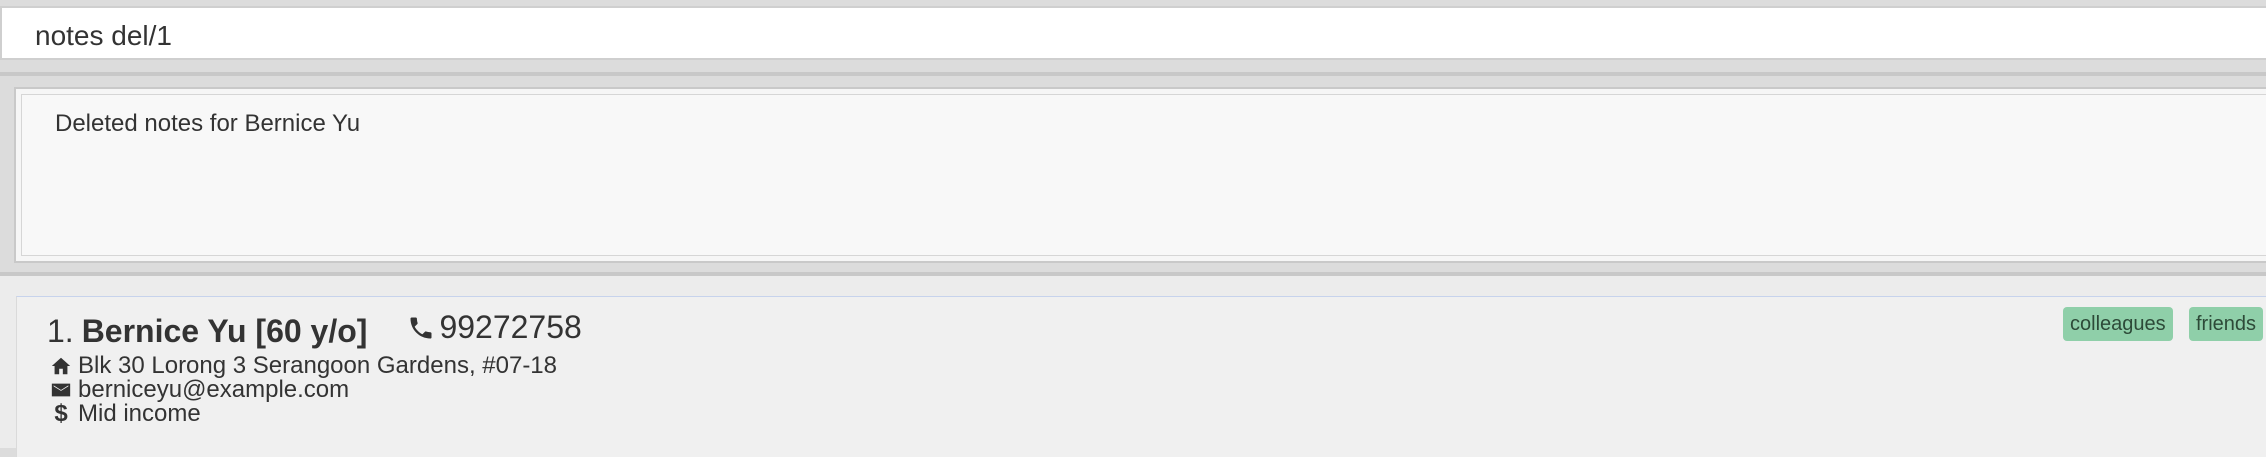  I want to click on home-icon, so click(61, 366).